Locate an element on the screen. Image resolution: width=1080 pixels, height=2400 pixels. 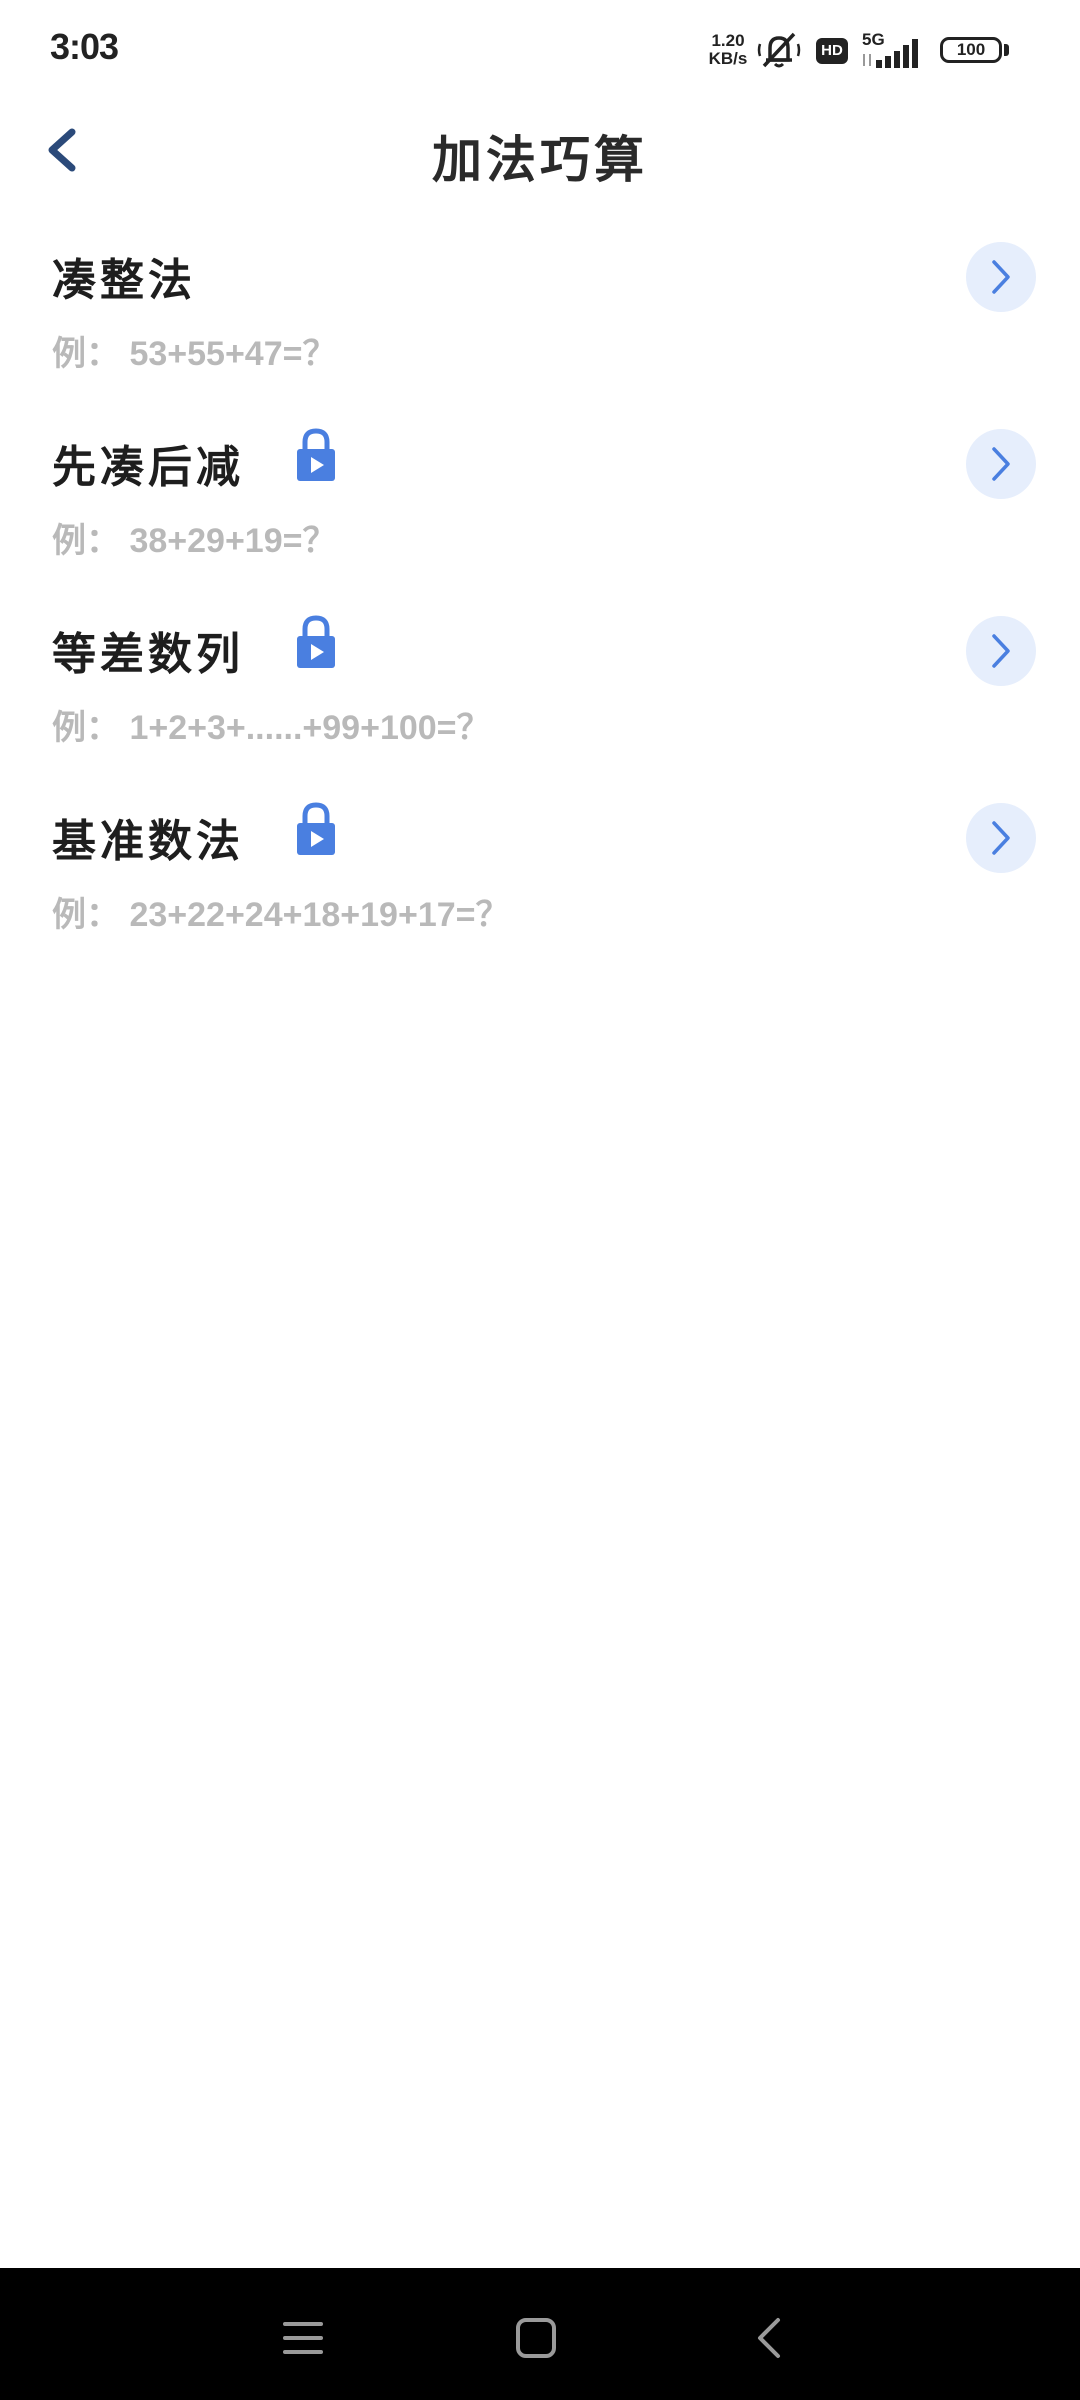
item-title: 先凑后减 is located at coordinates (148, 467).